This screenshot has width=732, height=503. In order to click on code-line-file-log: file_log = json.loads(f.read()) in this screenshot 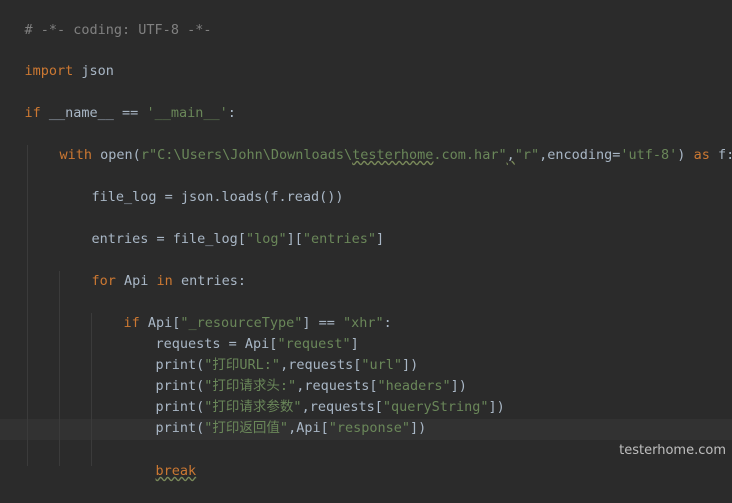, I will do `click(395, 185)`.